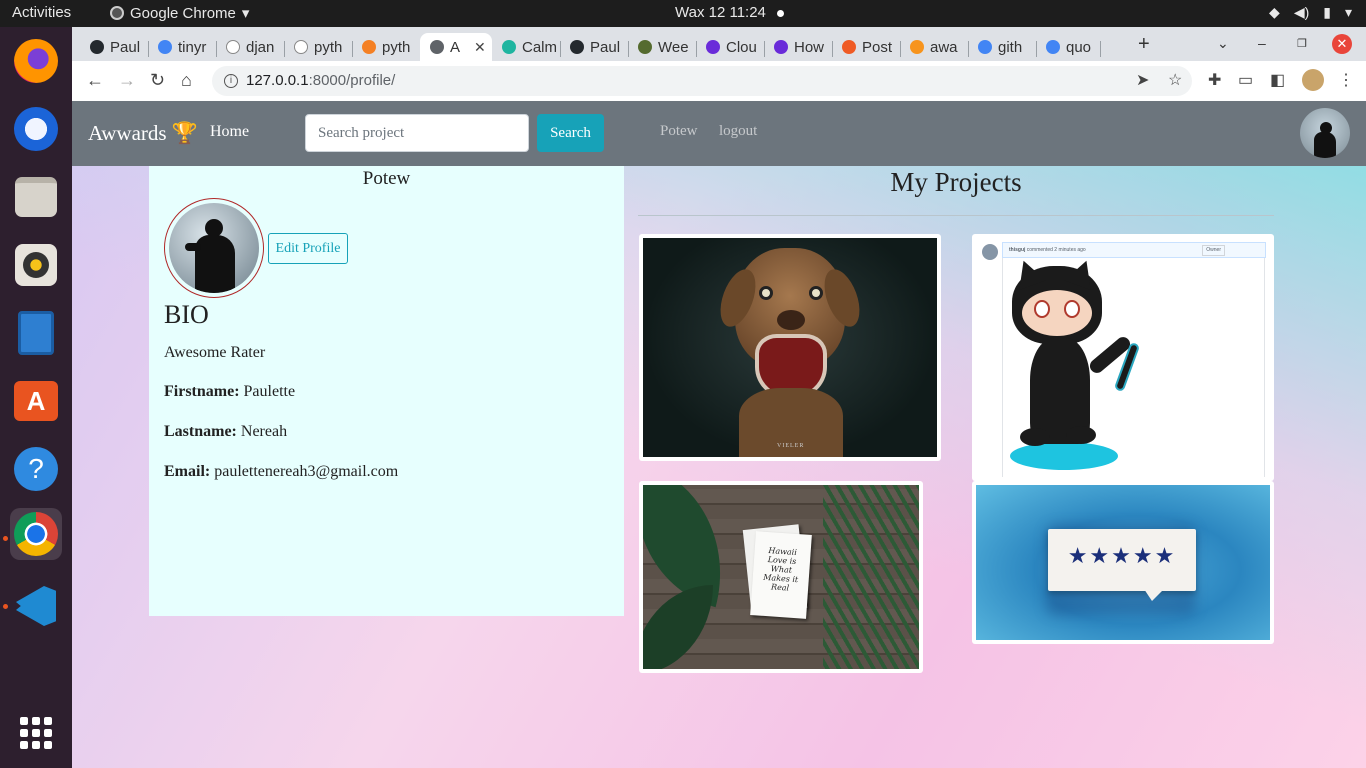 The height and width of the screenshot is (768, 1366). I want to click on browser-tab: Post, so click(866, 47).